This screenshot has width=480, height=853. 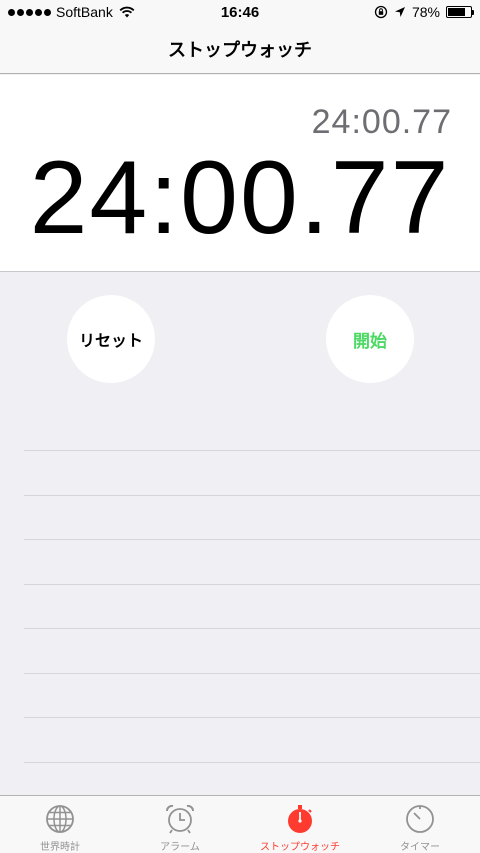 I want to click on battery-fill, so click(x=457, y=12).